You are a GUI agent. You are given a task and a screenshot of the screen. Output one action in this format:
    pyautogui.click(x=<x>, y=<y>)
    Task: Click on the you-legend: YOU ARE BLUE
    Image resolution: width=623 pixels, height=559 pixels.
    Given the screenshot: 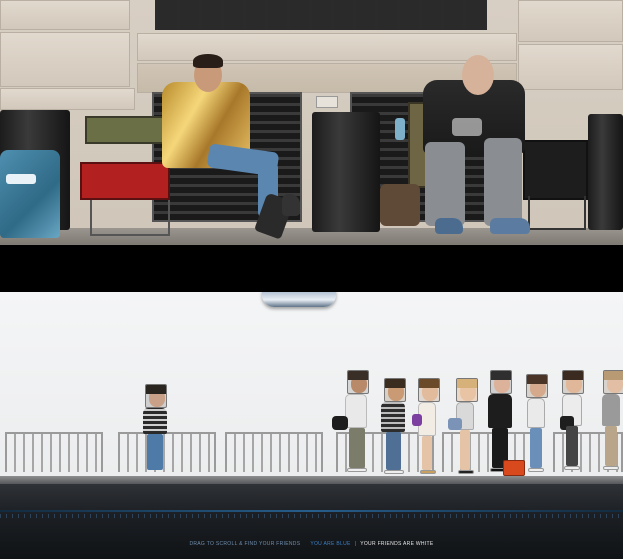 What is the action you would take?
    pyautogui.click(x=330, y=544)
    